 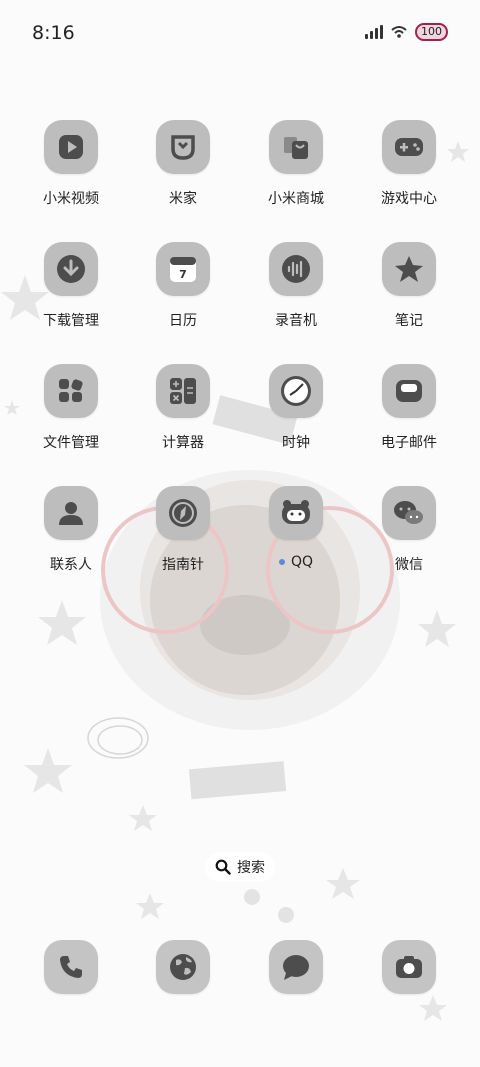 What do you see at coordinates (431, 32) in the screenshot?
I see `battery-indicator: 100` at bounding box center [431, 32].